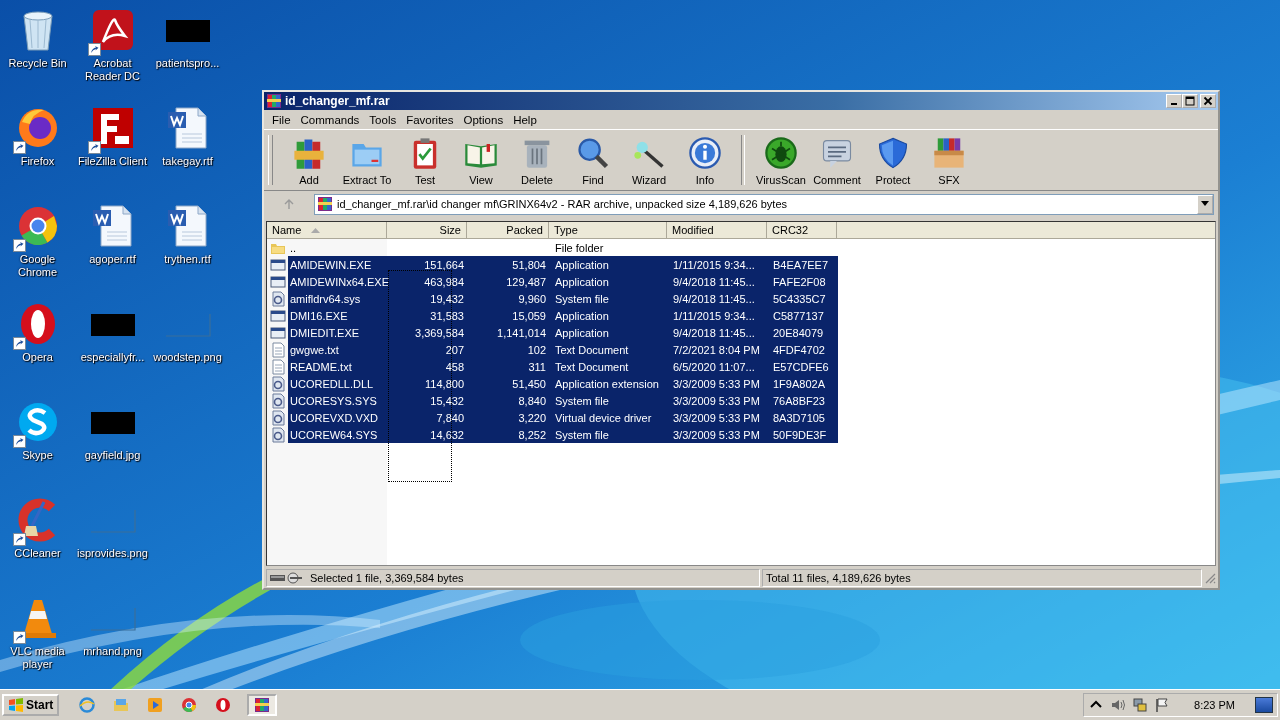 The width and height of the screenshot is (1280, 720). I want to click on toolbar-button: VirusScan, so click(781, 160).